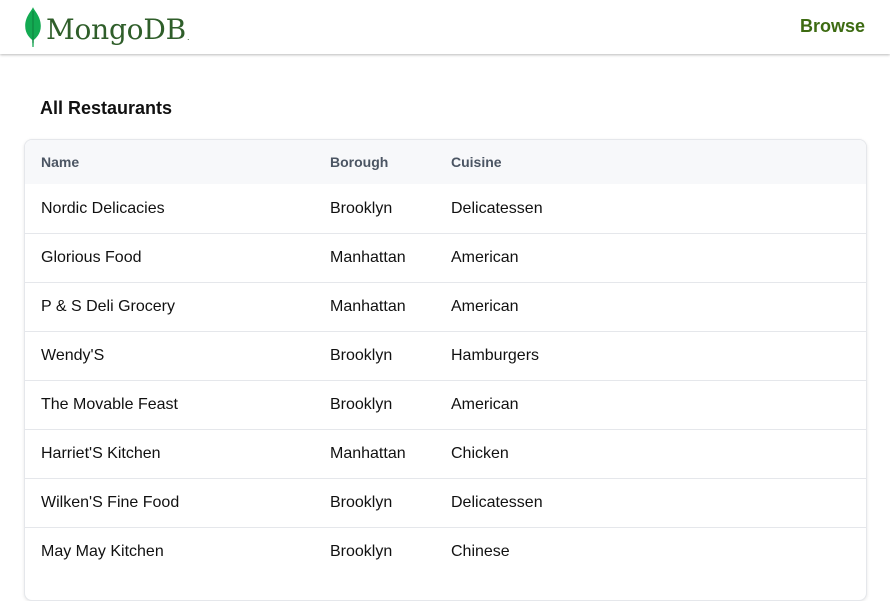 The width and height of the screenshot is (890, 601). Describe the element at coordinates (832, 26) in the screenshot. I see `browse-link: Browse` at that location.